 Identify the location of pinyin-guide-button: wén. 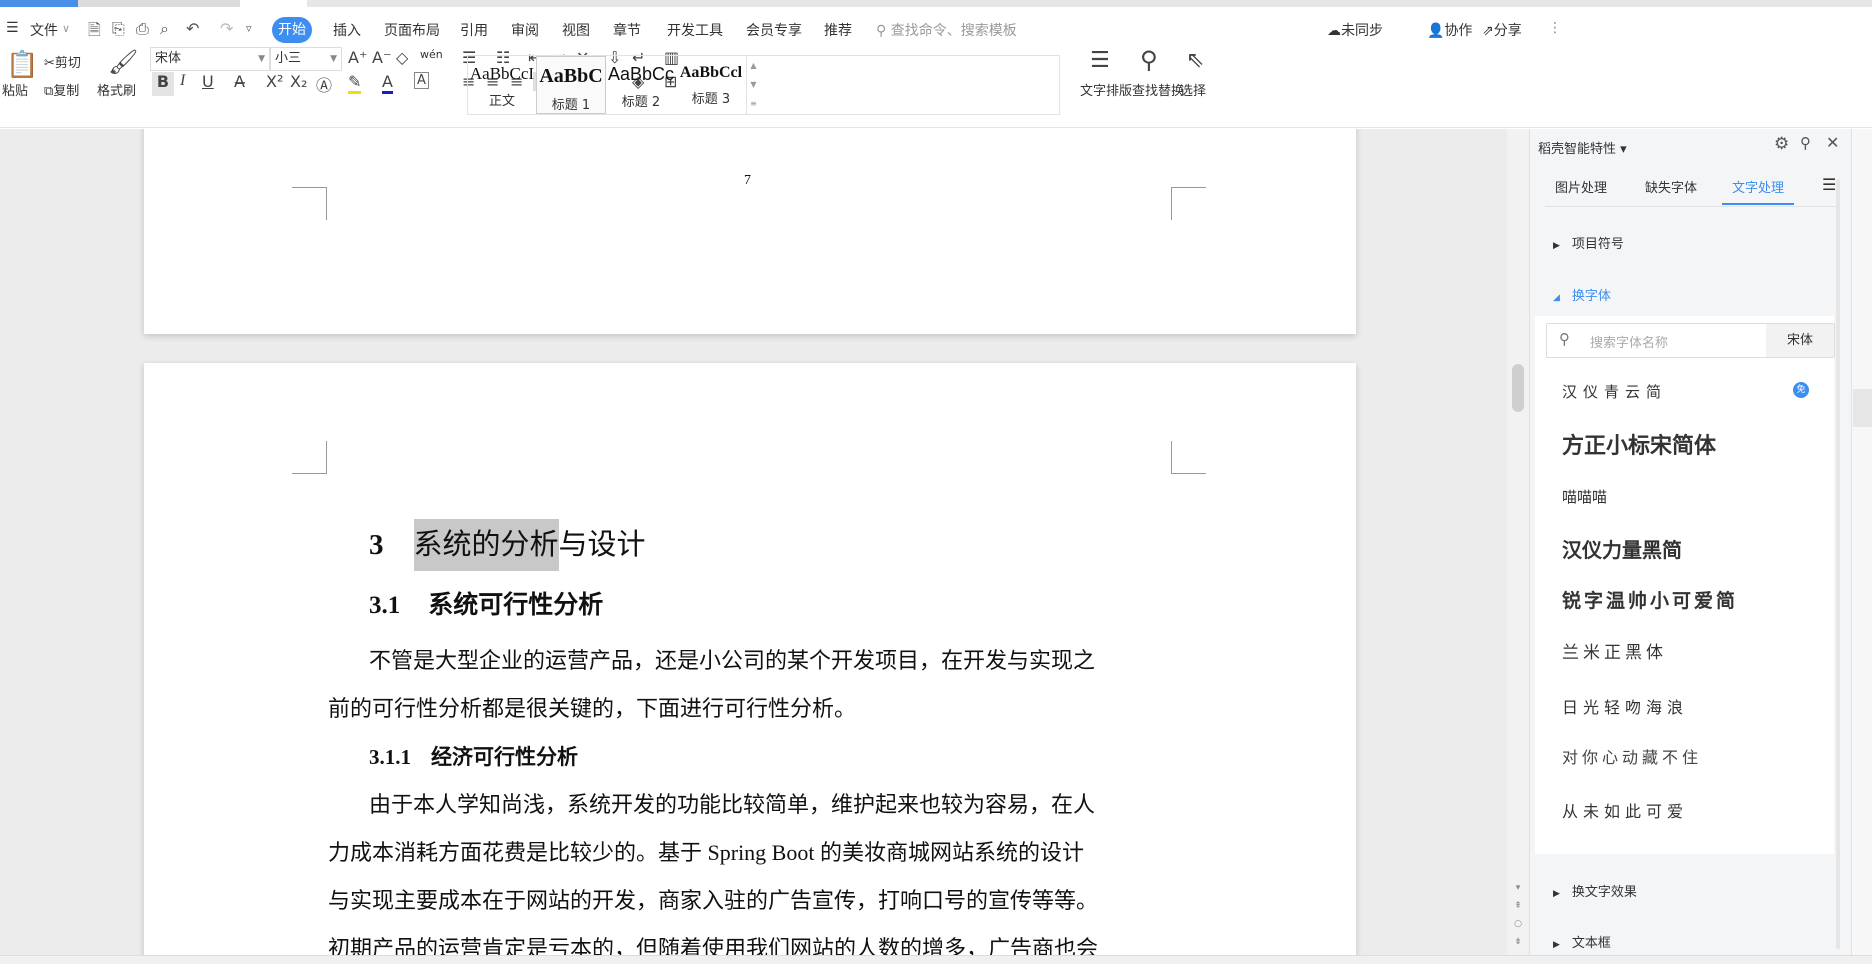
(431, 54).